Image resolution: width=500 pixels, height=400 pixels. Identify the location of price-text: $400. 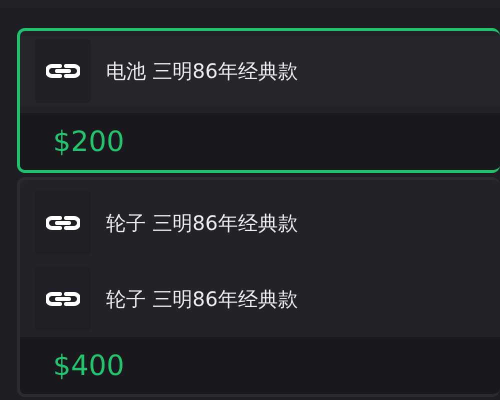
(88, 365).